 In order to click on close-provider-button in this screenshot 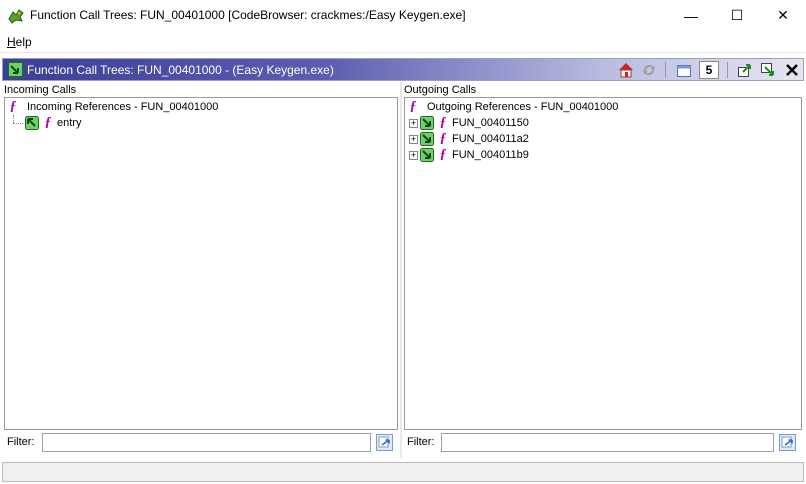, I will do `click(792, 70)`.